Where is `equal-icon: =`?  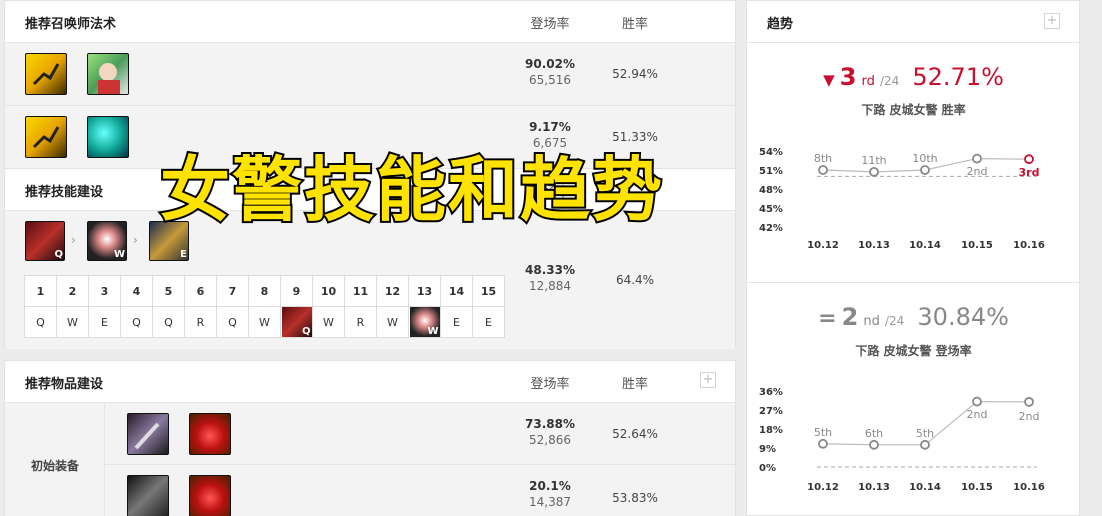 equal-icon: = is located at coordinates (827, 318).